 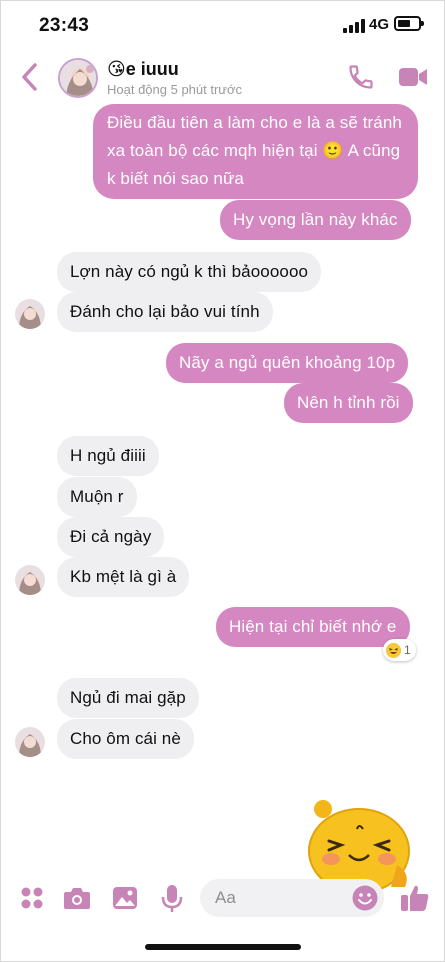 What do you see at coordinates (379, 24) in the screenshot?
I see `network-label: 4G` at bounding box center [379, 24].